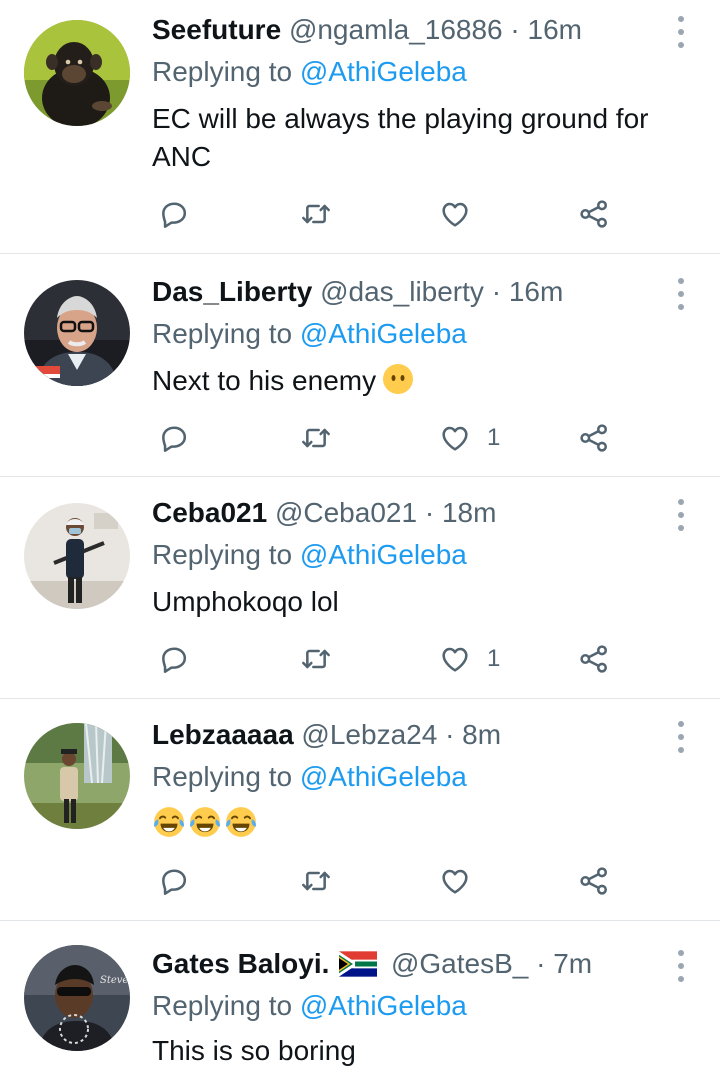  I want to click on username: @ngamla_16886, so click(396, 29).